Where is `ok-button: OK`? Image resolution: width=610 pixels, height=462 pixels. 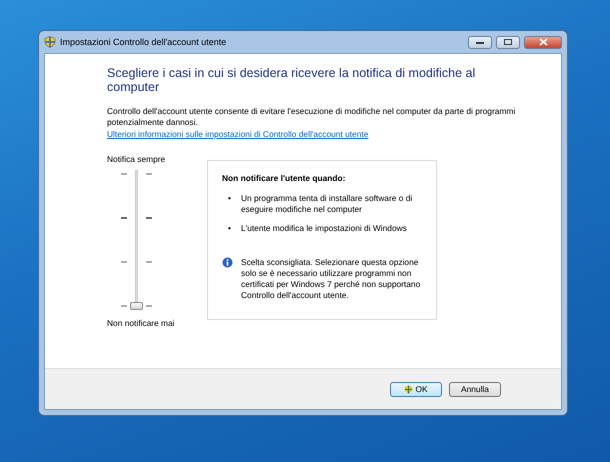 ok-button: OK is located at coordinates (416, 389).